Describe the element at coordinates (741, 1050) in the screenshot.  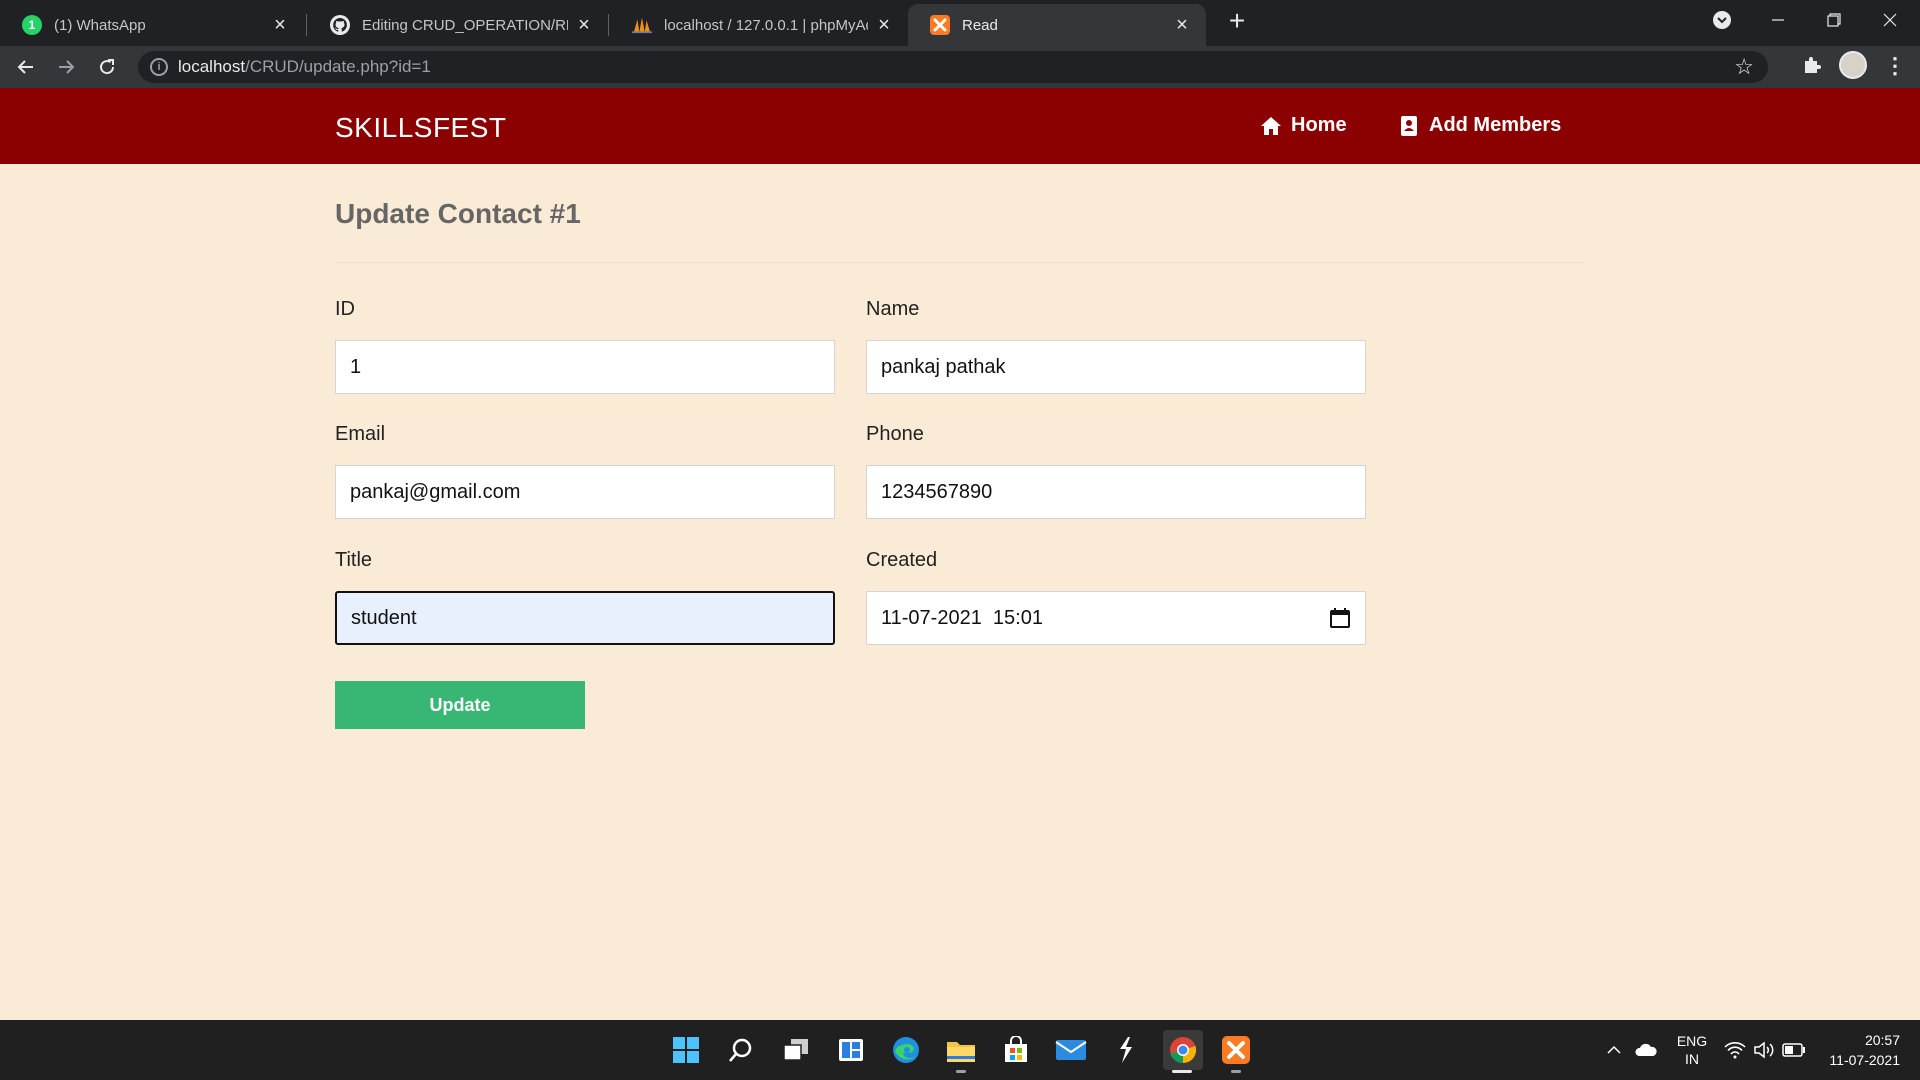
I see `search-icon` at that location.